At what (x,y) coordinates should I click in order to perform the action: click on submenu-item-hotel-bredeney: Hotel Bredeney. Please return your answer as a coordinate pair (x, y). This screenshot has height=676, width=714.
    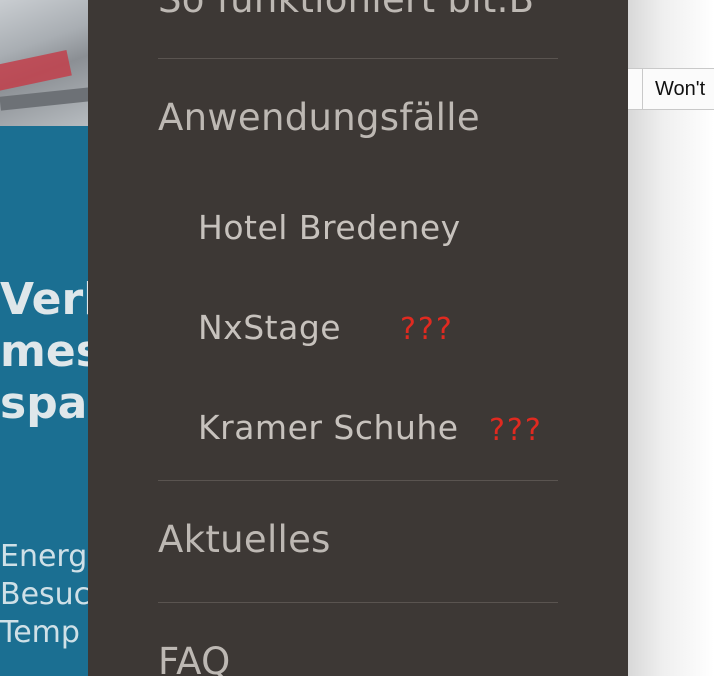
    Looking at the image, I should click on (329, 227).